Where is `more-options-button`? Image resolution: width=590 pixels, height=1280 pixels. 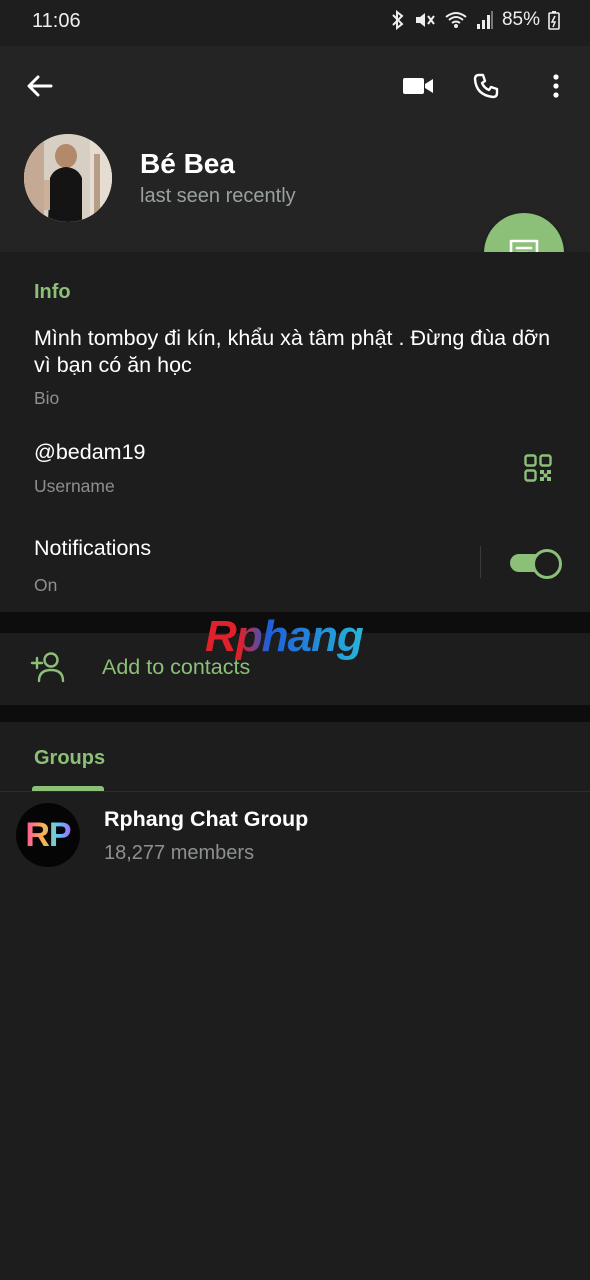
more-options-button is located at coordinates (556, 86).